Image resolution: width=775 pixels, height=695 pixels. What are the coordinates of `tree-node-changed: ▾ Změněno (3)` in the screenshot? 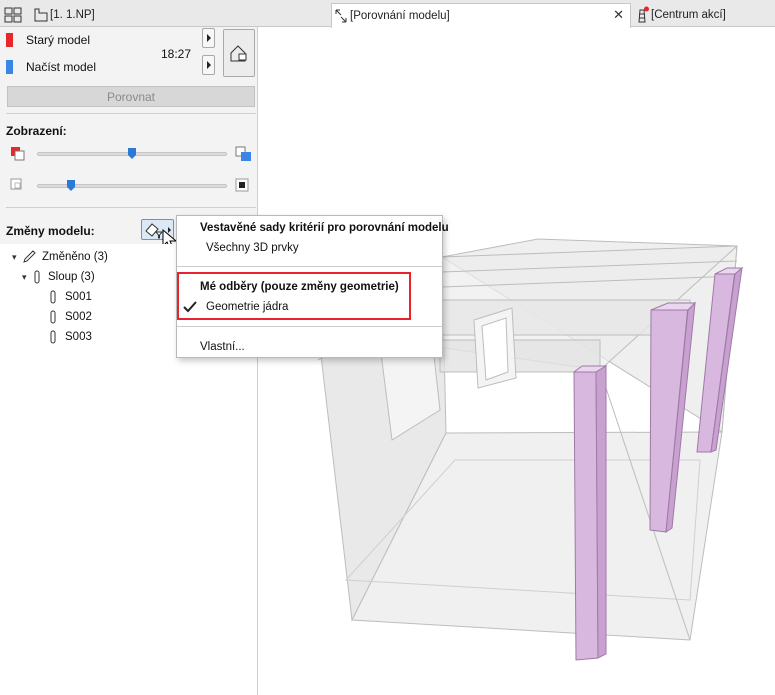 It's located at (60, 257).